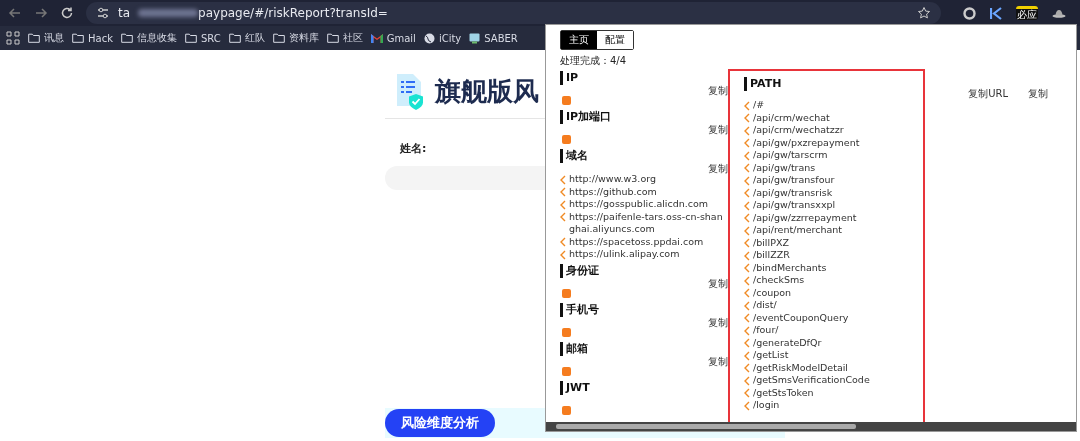 This screenshot has height=441, width=1080. I want to click on path-item: /api/gw/pxzrepayment, so click(806, 142).